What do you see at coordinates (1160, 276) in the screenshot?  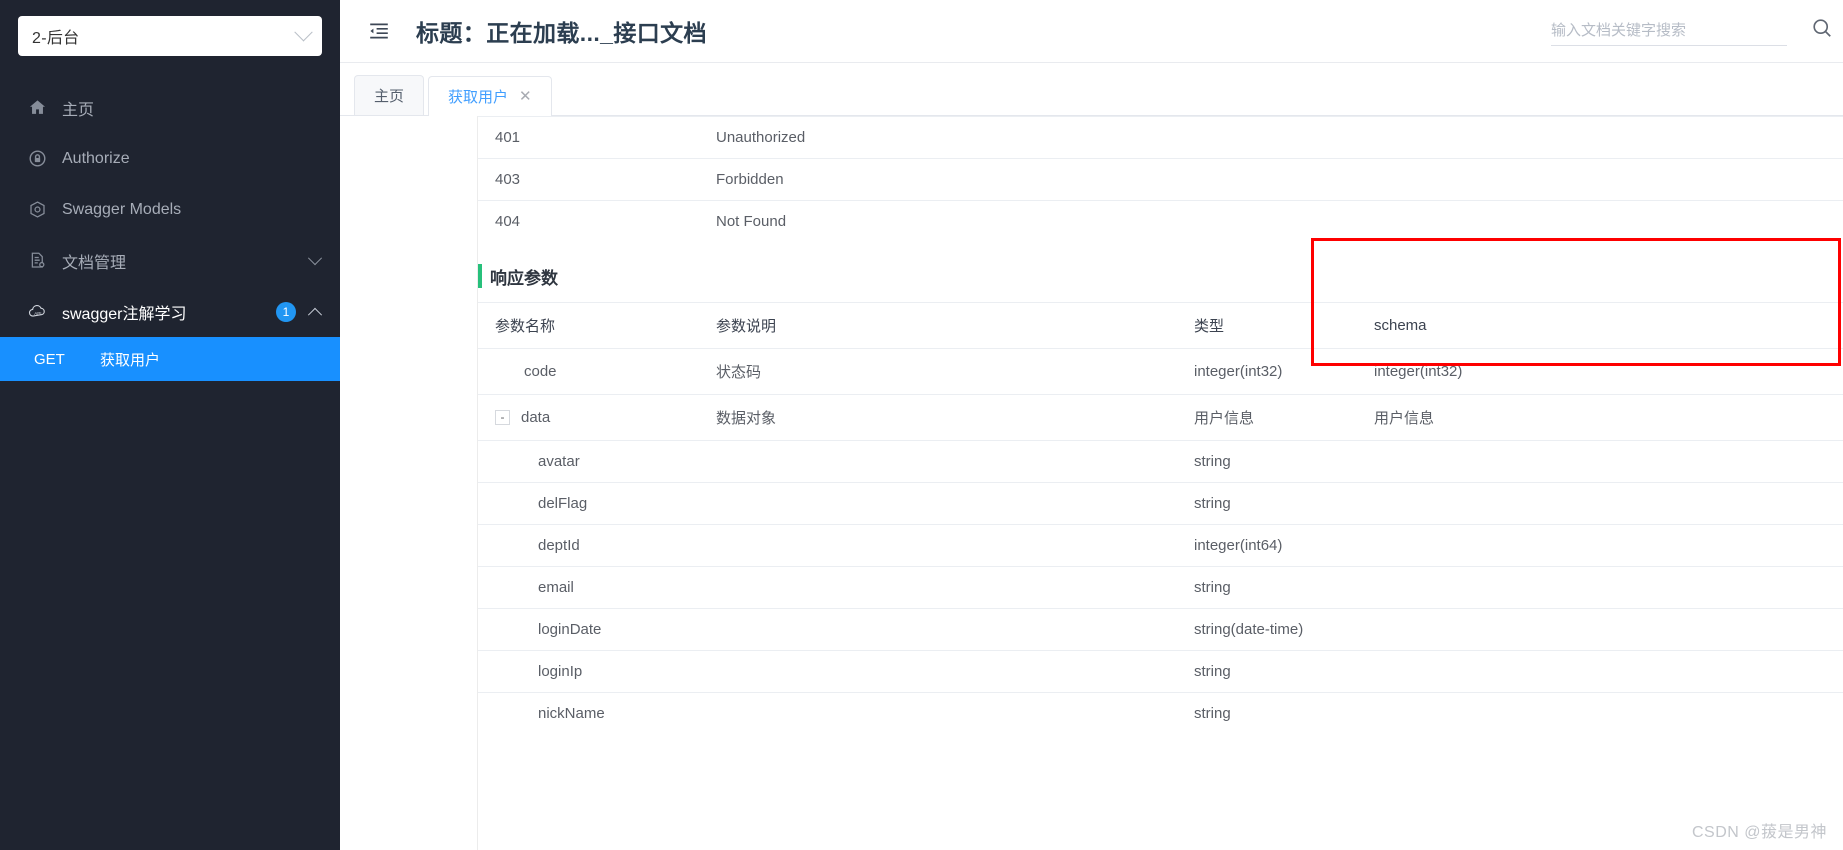 I see `section-header-response-params: 响应参数` at bounding box center [1160, 276].